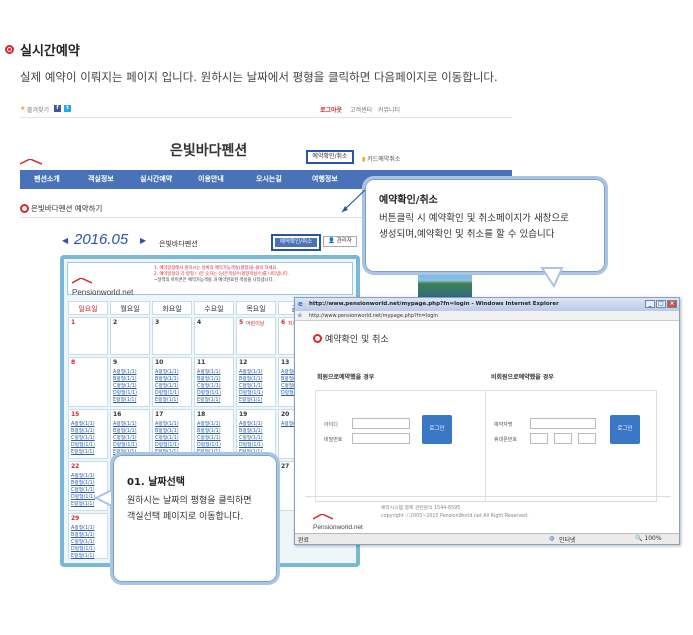 The height and width of the screenshot is (635, 693). What do you see at coordinates (353, 201) in the screenshot?
I see `callout-pointer-top` at bounding box center [353, 201].